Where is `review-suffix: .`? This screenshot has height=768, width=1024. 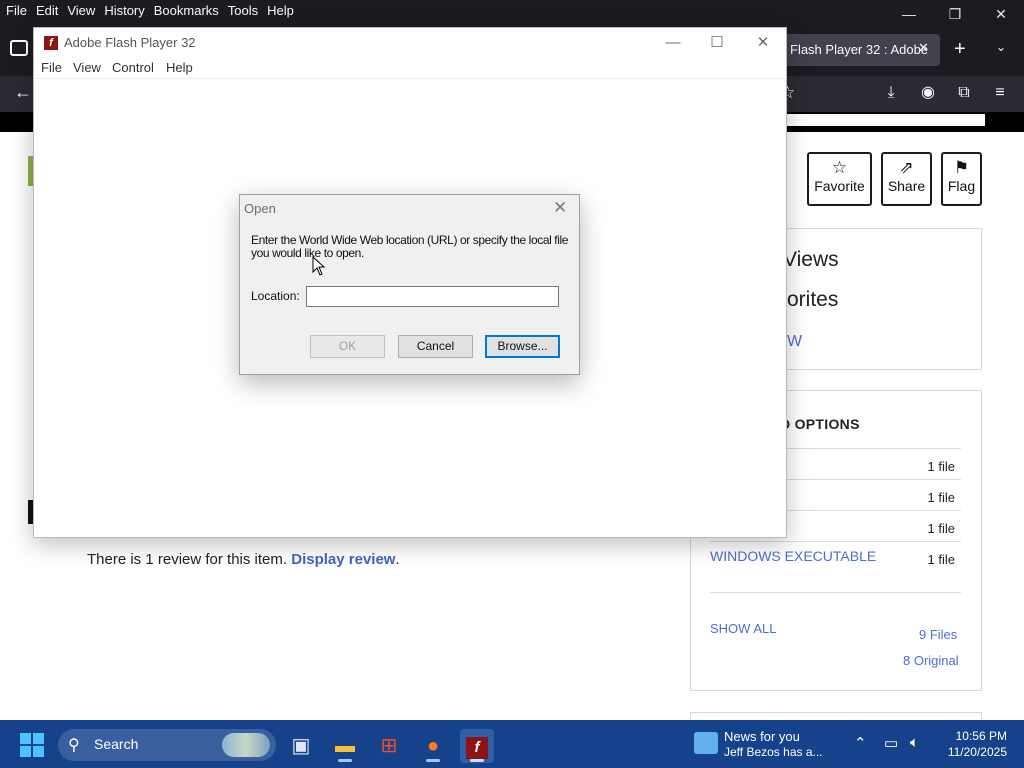
review-suffix: . is located at coordinates (397, 559).